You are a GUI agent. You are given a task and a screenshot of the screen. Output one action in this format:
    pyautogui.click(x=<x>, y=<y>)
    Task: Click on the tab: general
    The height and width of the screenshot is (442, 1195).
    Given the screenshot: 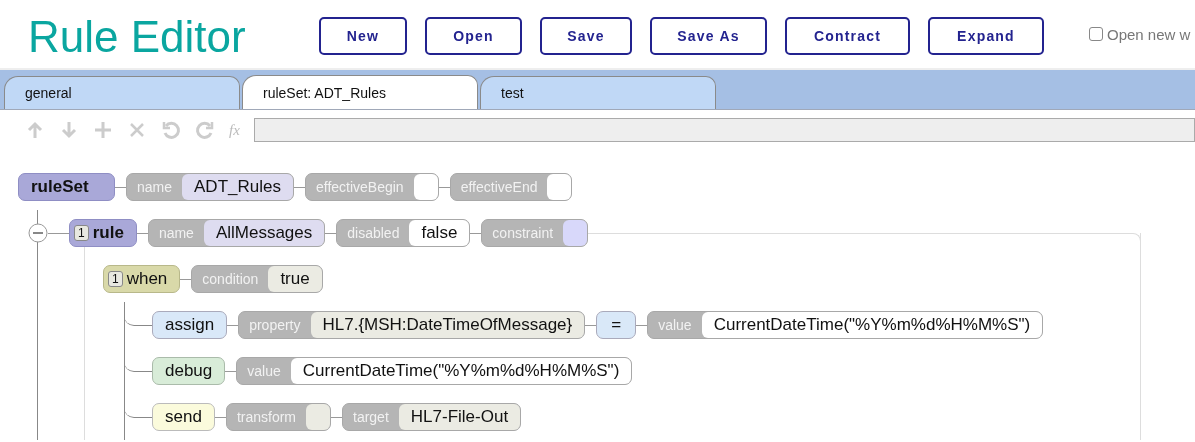 What is the action you would take?
    pyautogui.click(x=122, y=92)
    